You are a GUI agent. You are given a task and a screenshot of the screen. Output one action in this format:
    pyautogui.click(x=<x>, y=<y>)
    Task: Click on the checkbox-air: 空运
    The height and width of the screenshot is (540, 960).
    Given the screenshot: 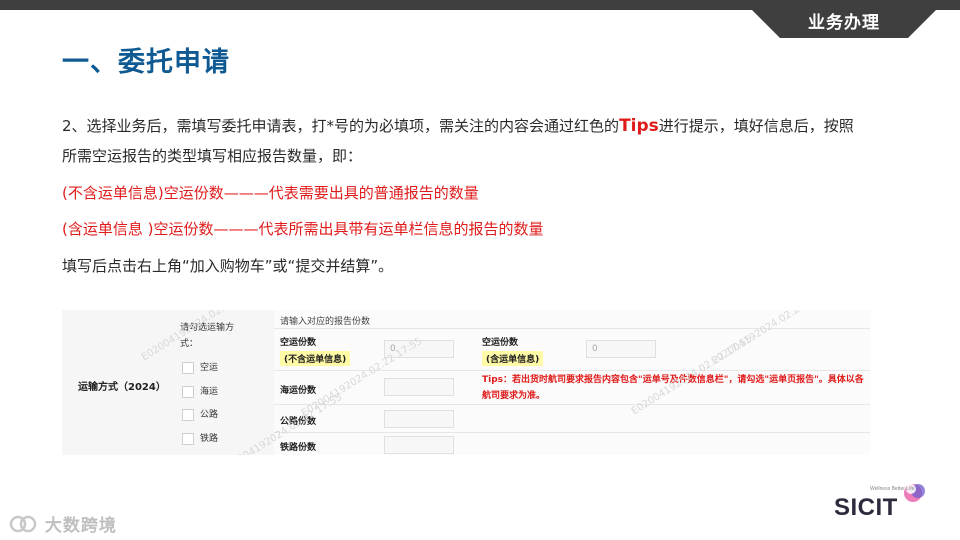 What is the action you would take?
    pyautogui.click(x=200, y=367)
    